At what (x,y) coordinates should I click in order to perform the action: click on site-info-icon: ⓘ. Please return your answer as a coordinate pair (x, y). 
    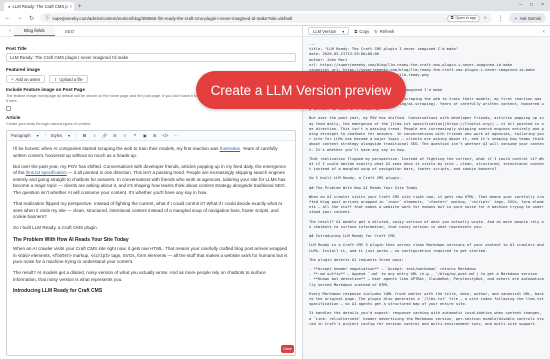
    Looking at the image, I should click on (47, 18).